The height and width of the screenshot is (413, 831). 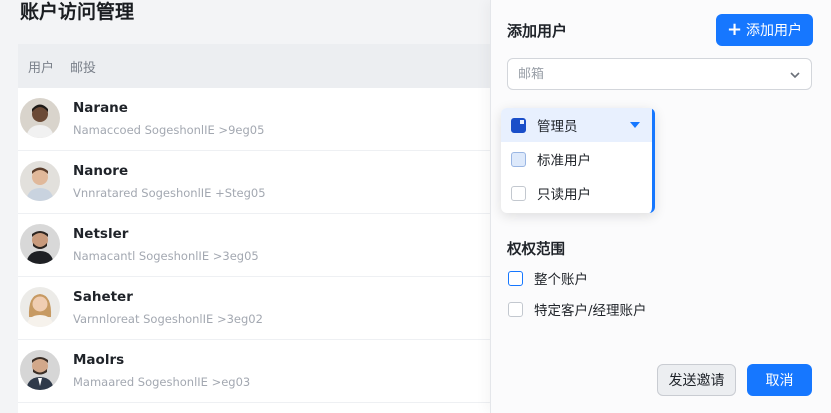 I want to click on page-title: 账户访问管理, so click(x=77, y=12).